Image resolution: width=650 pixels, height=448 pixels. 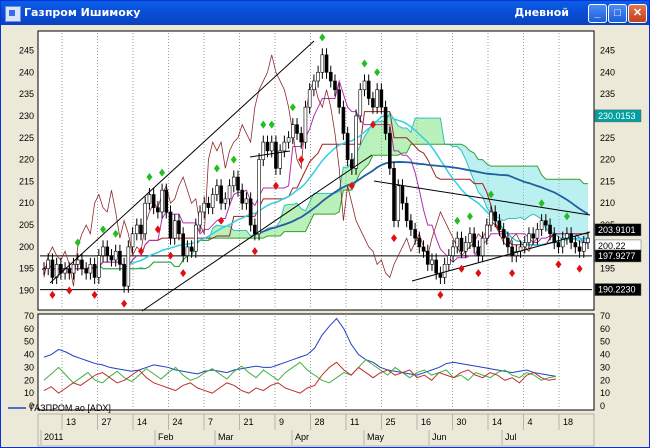 I want to click on month-label: May, so click(x=376, y=437).